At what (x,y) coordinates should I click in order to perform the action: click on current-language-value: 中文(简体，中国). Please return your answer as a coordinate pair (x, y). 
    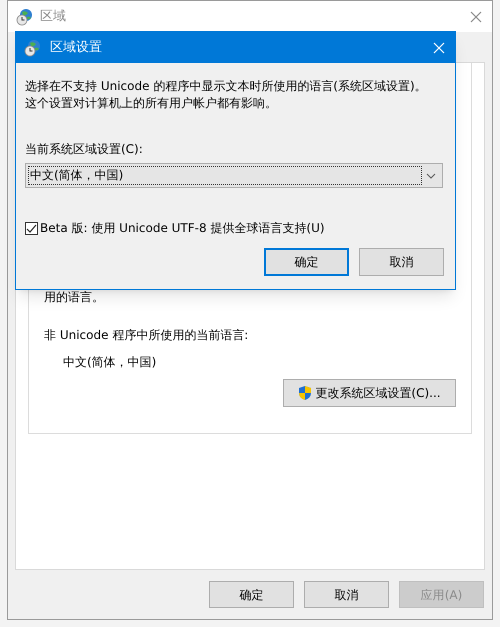
    Looking at the image, I should click on (110, 362).